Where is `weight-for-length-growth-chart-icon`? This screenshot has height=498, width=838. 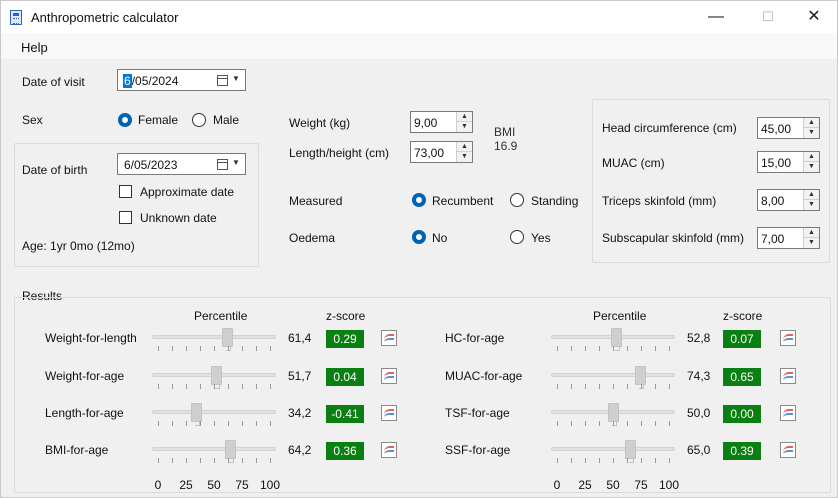
weight-for-length-growth-chart-icon is located at coordinates (389, 338).